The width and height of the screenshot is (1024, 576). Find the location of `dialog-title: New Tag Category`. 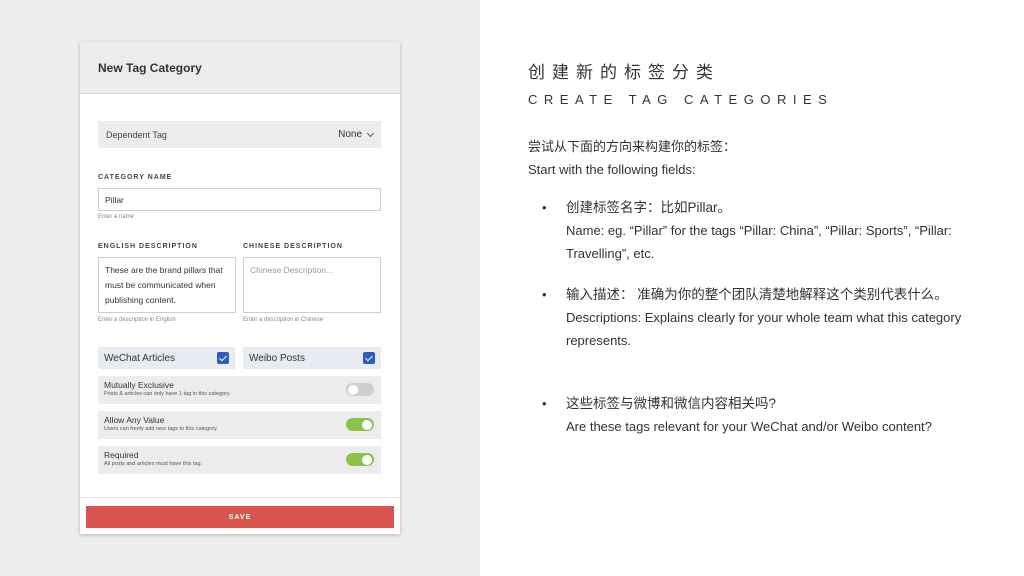

dialog-title: New Tag Category is located at coordinates (150, 67).